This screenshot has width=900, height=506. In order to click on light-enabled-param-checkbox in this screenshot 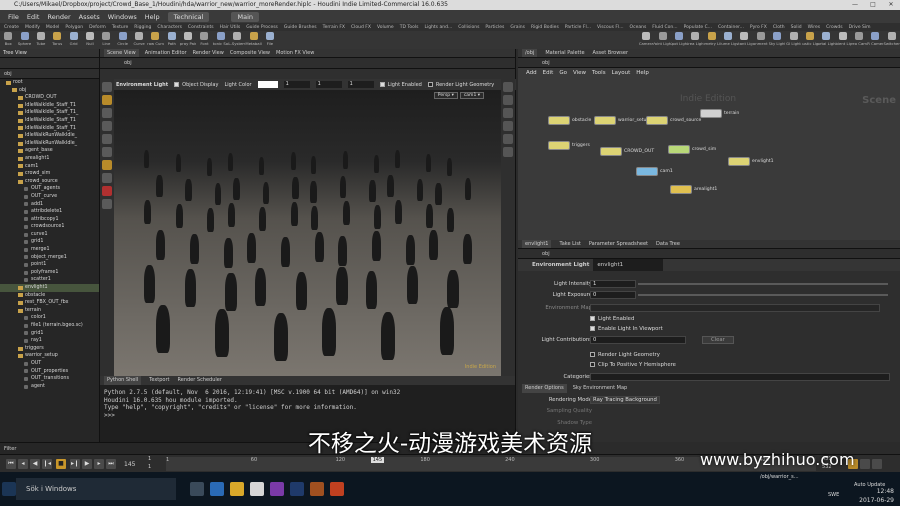, I will do `click(592, 318)`.